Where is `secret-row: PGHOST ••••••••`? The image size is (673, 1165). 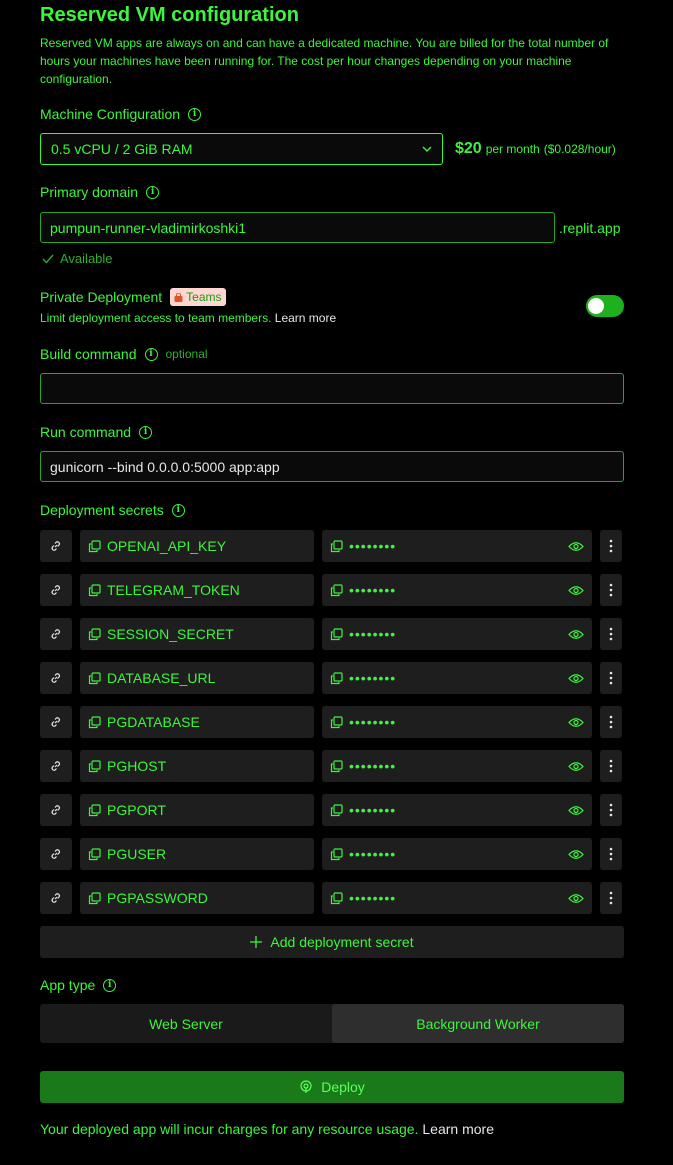
secret-row: PGHOST •••••••• is located at coordinates (332, 766).